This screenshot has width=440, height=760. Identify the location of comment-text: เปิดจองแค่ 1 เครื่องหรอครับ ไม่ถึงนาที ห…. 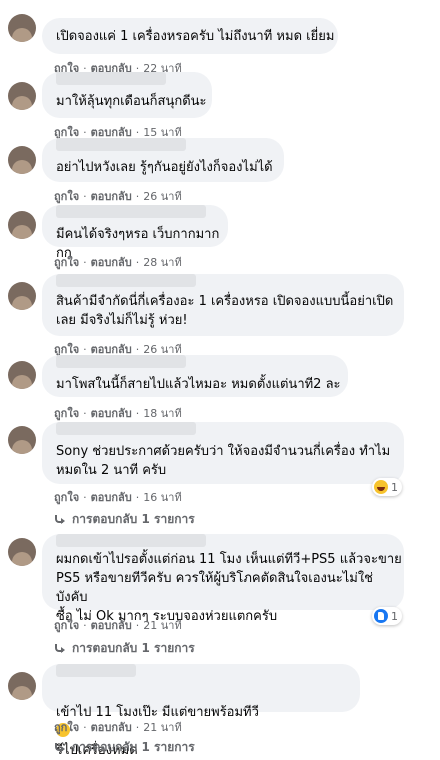
(195, 36).